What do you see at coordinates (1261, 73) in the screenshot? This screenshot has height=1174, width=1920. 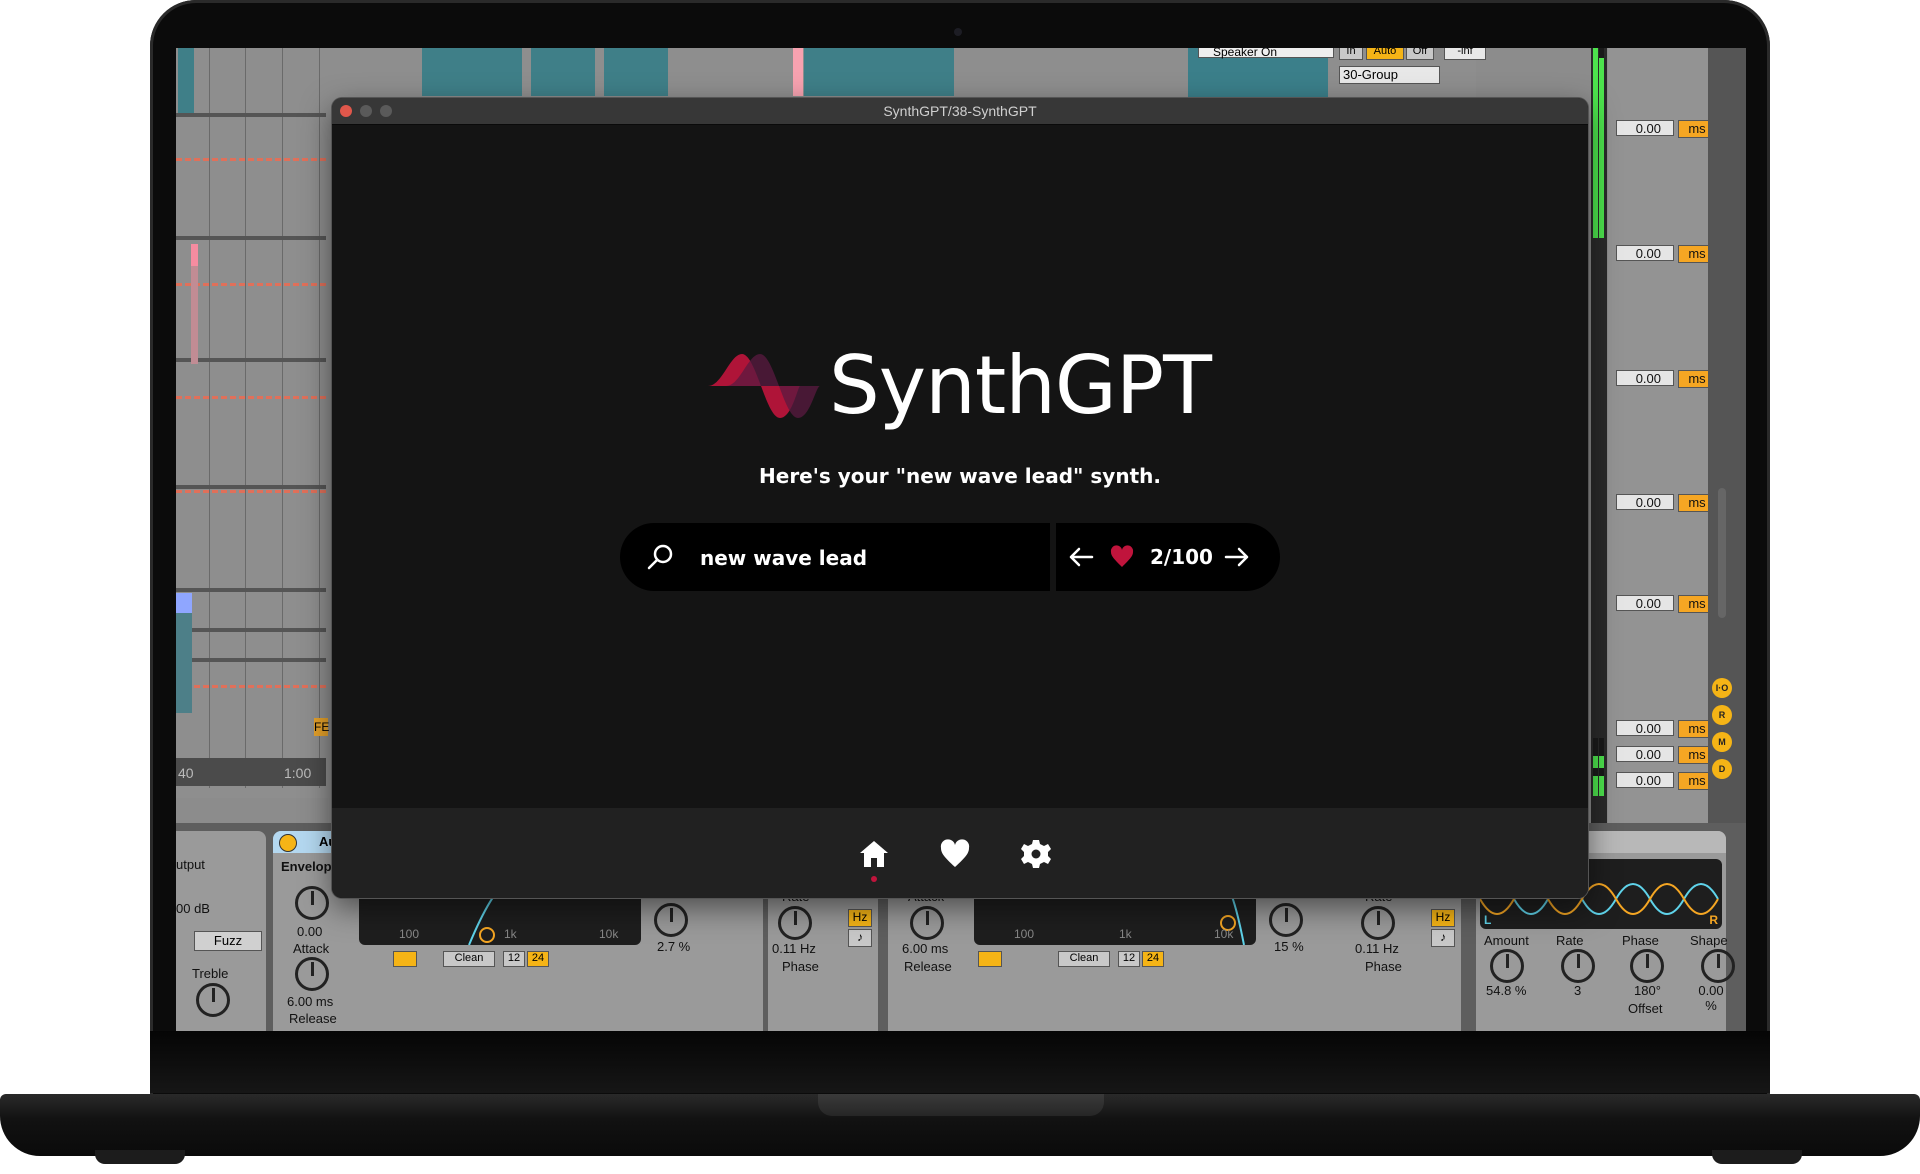 I see `track-header: Speaker On` at bounding box center [1261, 73].